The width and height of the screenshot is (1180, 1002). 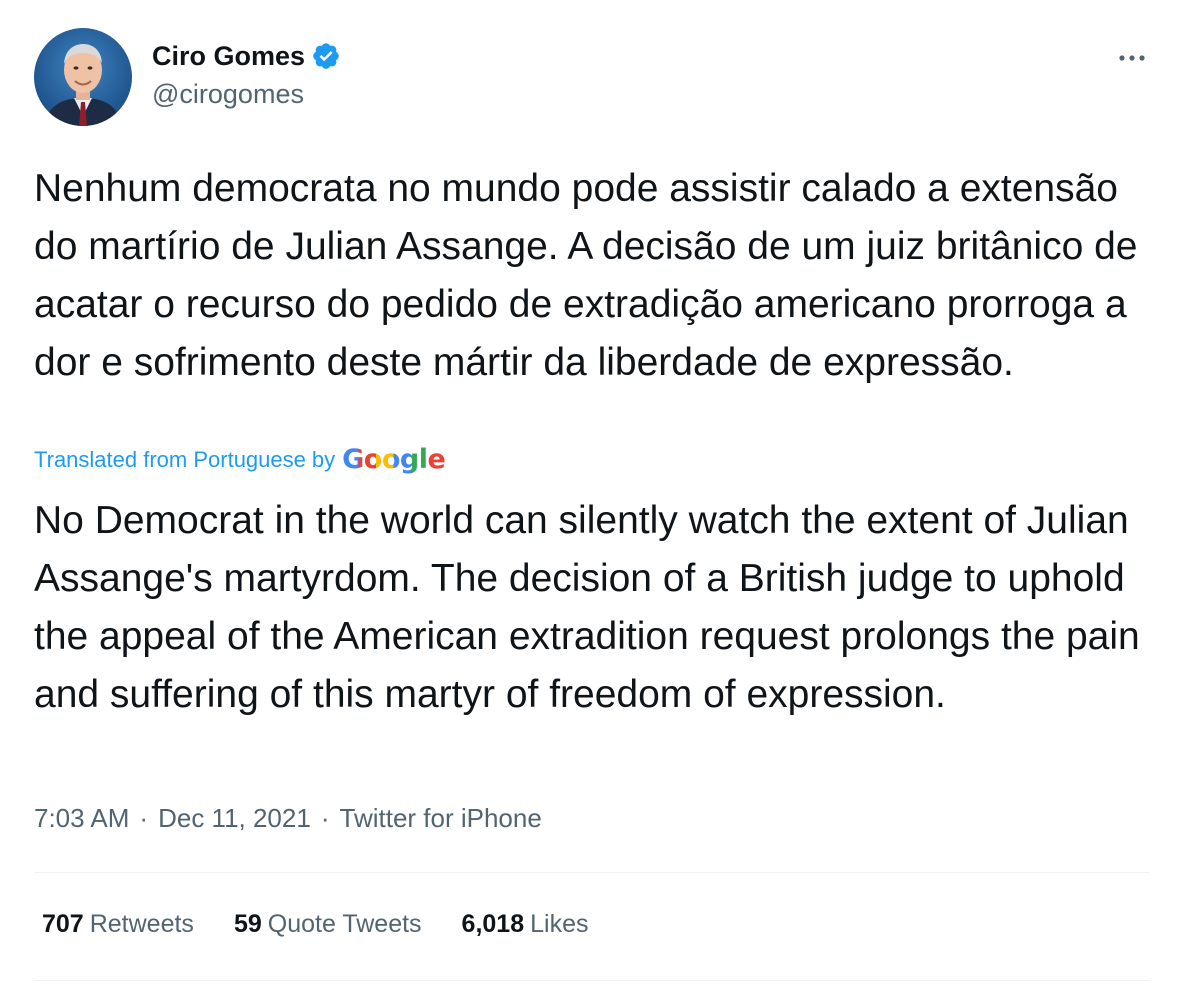 I want to click on tweet-header: Ciro Gomes @cirogomes, so click(x=592, y=78).